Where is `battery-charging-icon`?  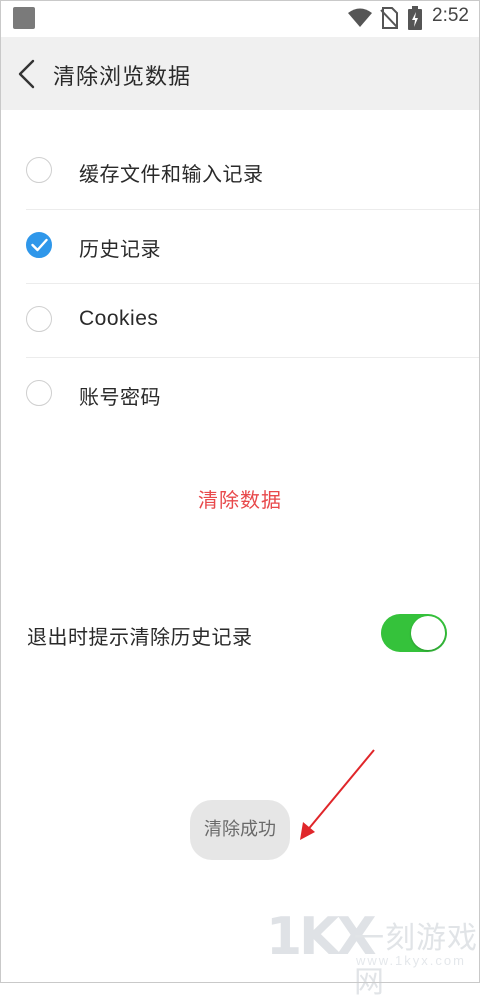 battery-charging-icon is located at coordinates (415, 18).